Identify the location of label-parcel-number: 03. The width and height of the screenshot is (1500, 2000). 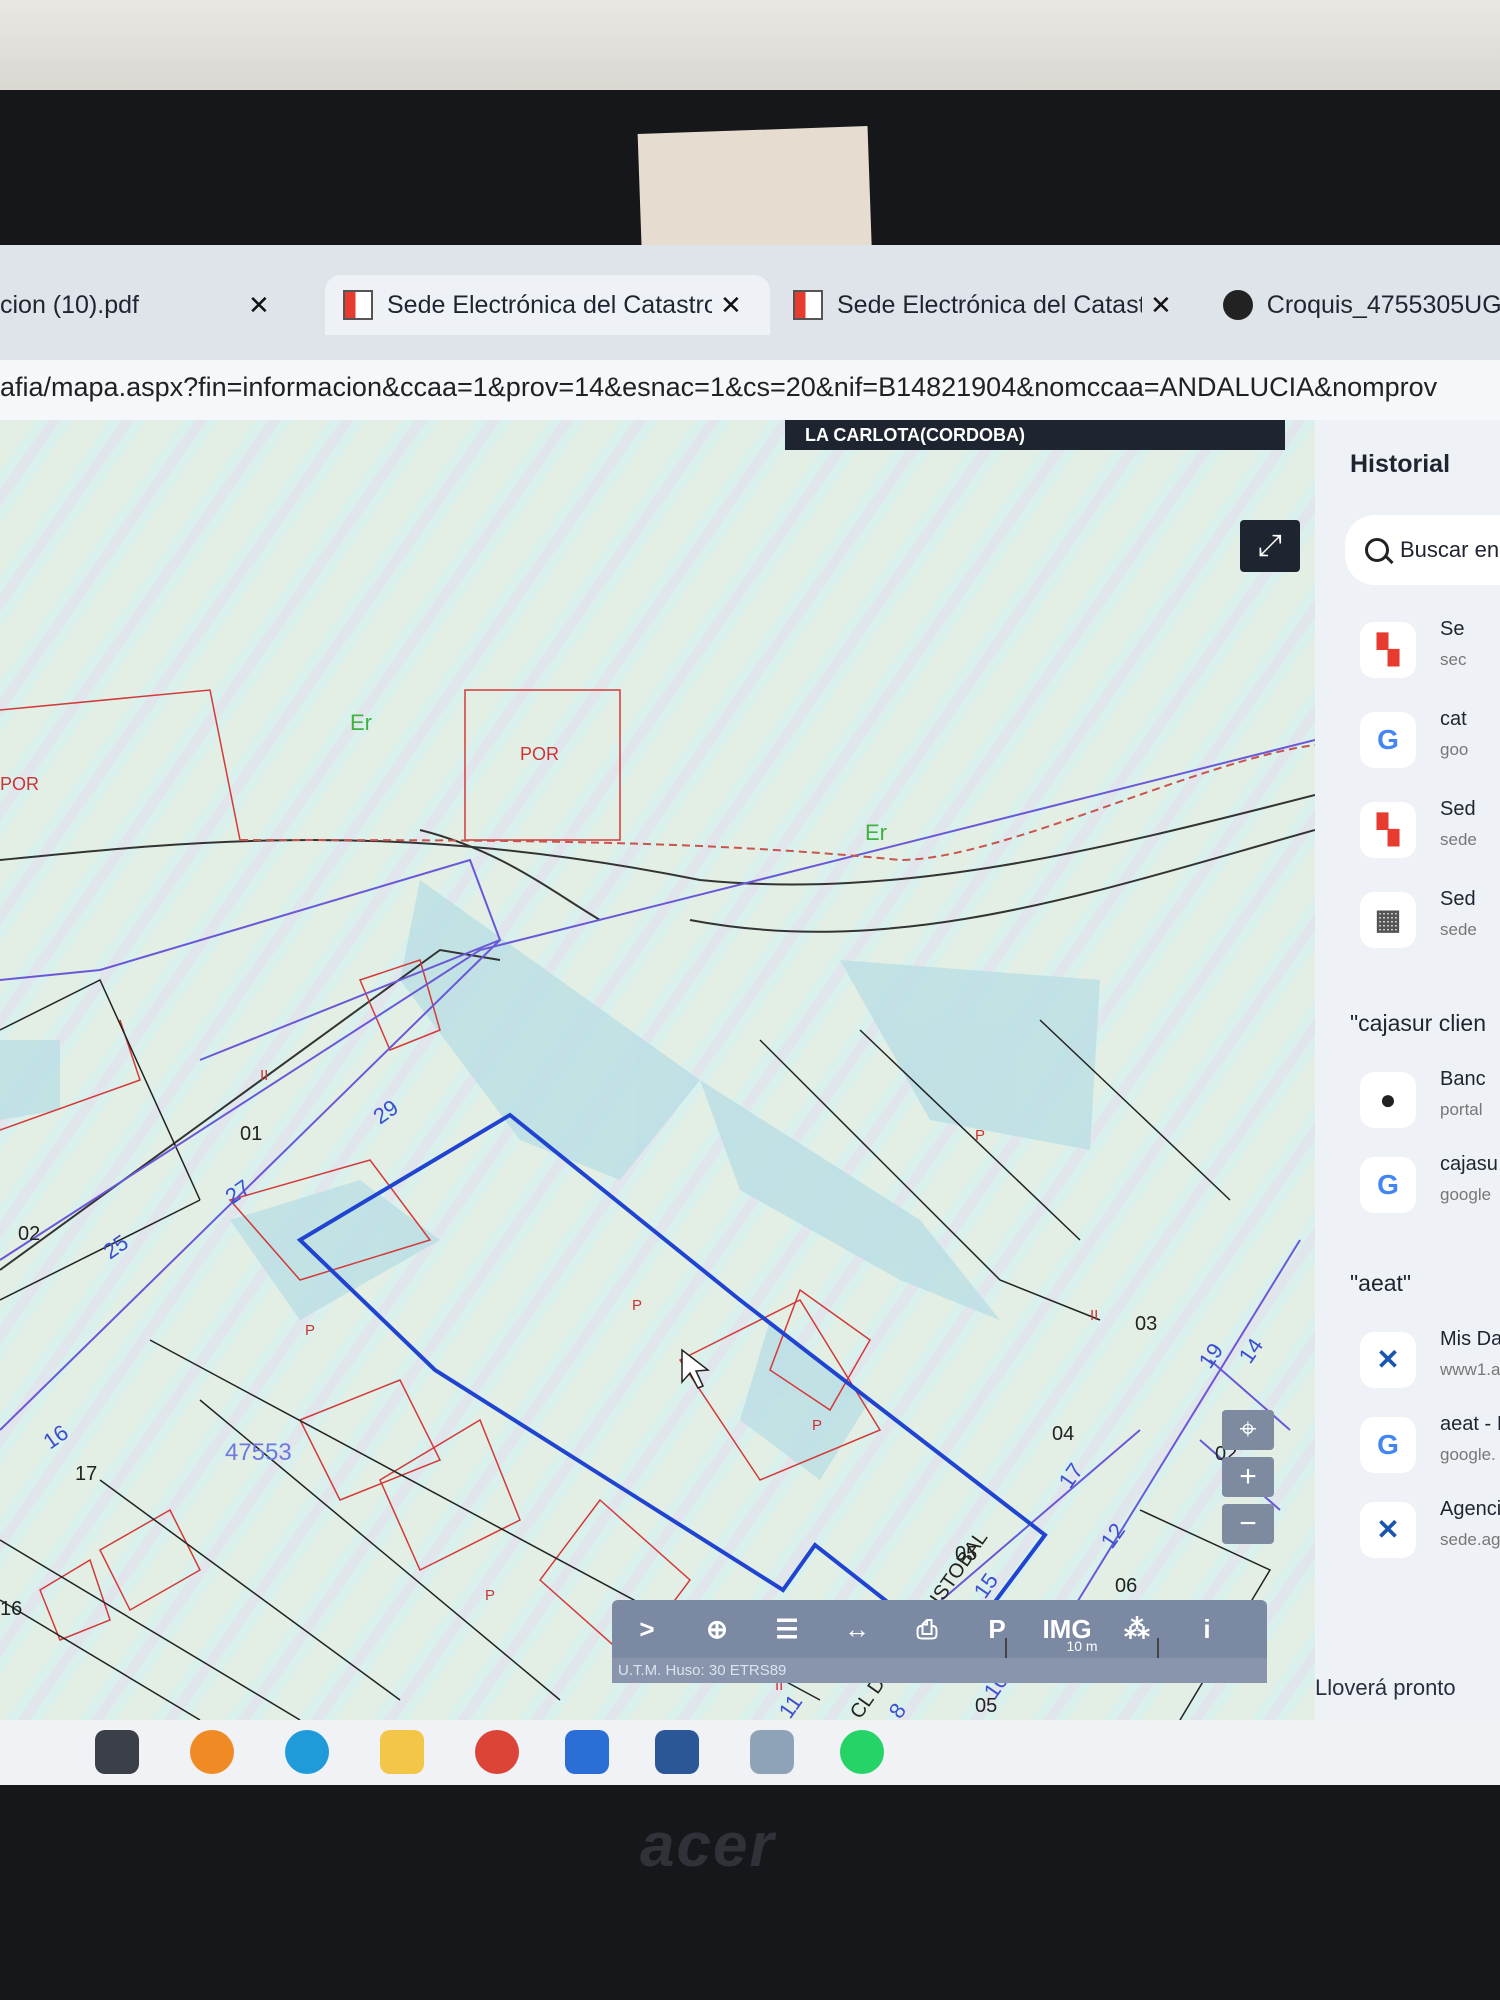
(1146, 1324).